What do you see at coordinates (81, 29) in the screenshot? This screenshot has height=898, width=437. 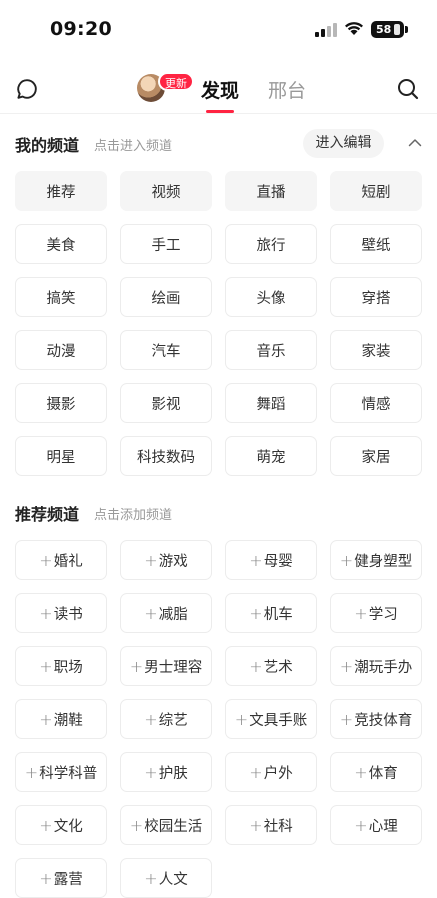 I see `status-time: 09:20` at bounding box center [81, 29].